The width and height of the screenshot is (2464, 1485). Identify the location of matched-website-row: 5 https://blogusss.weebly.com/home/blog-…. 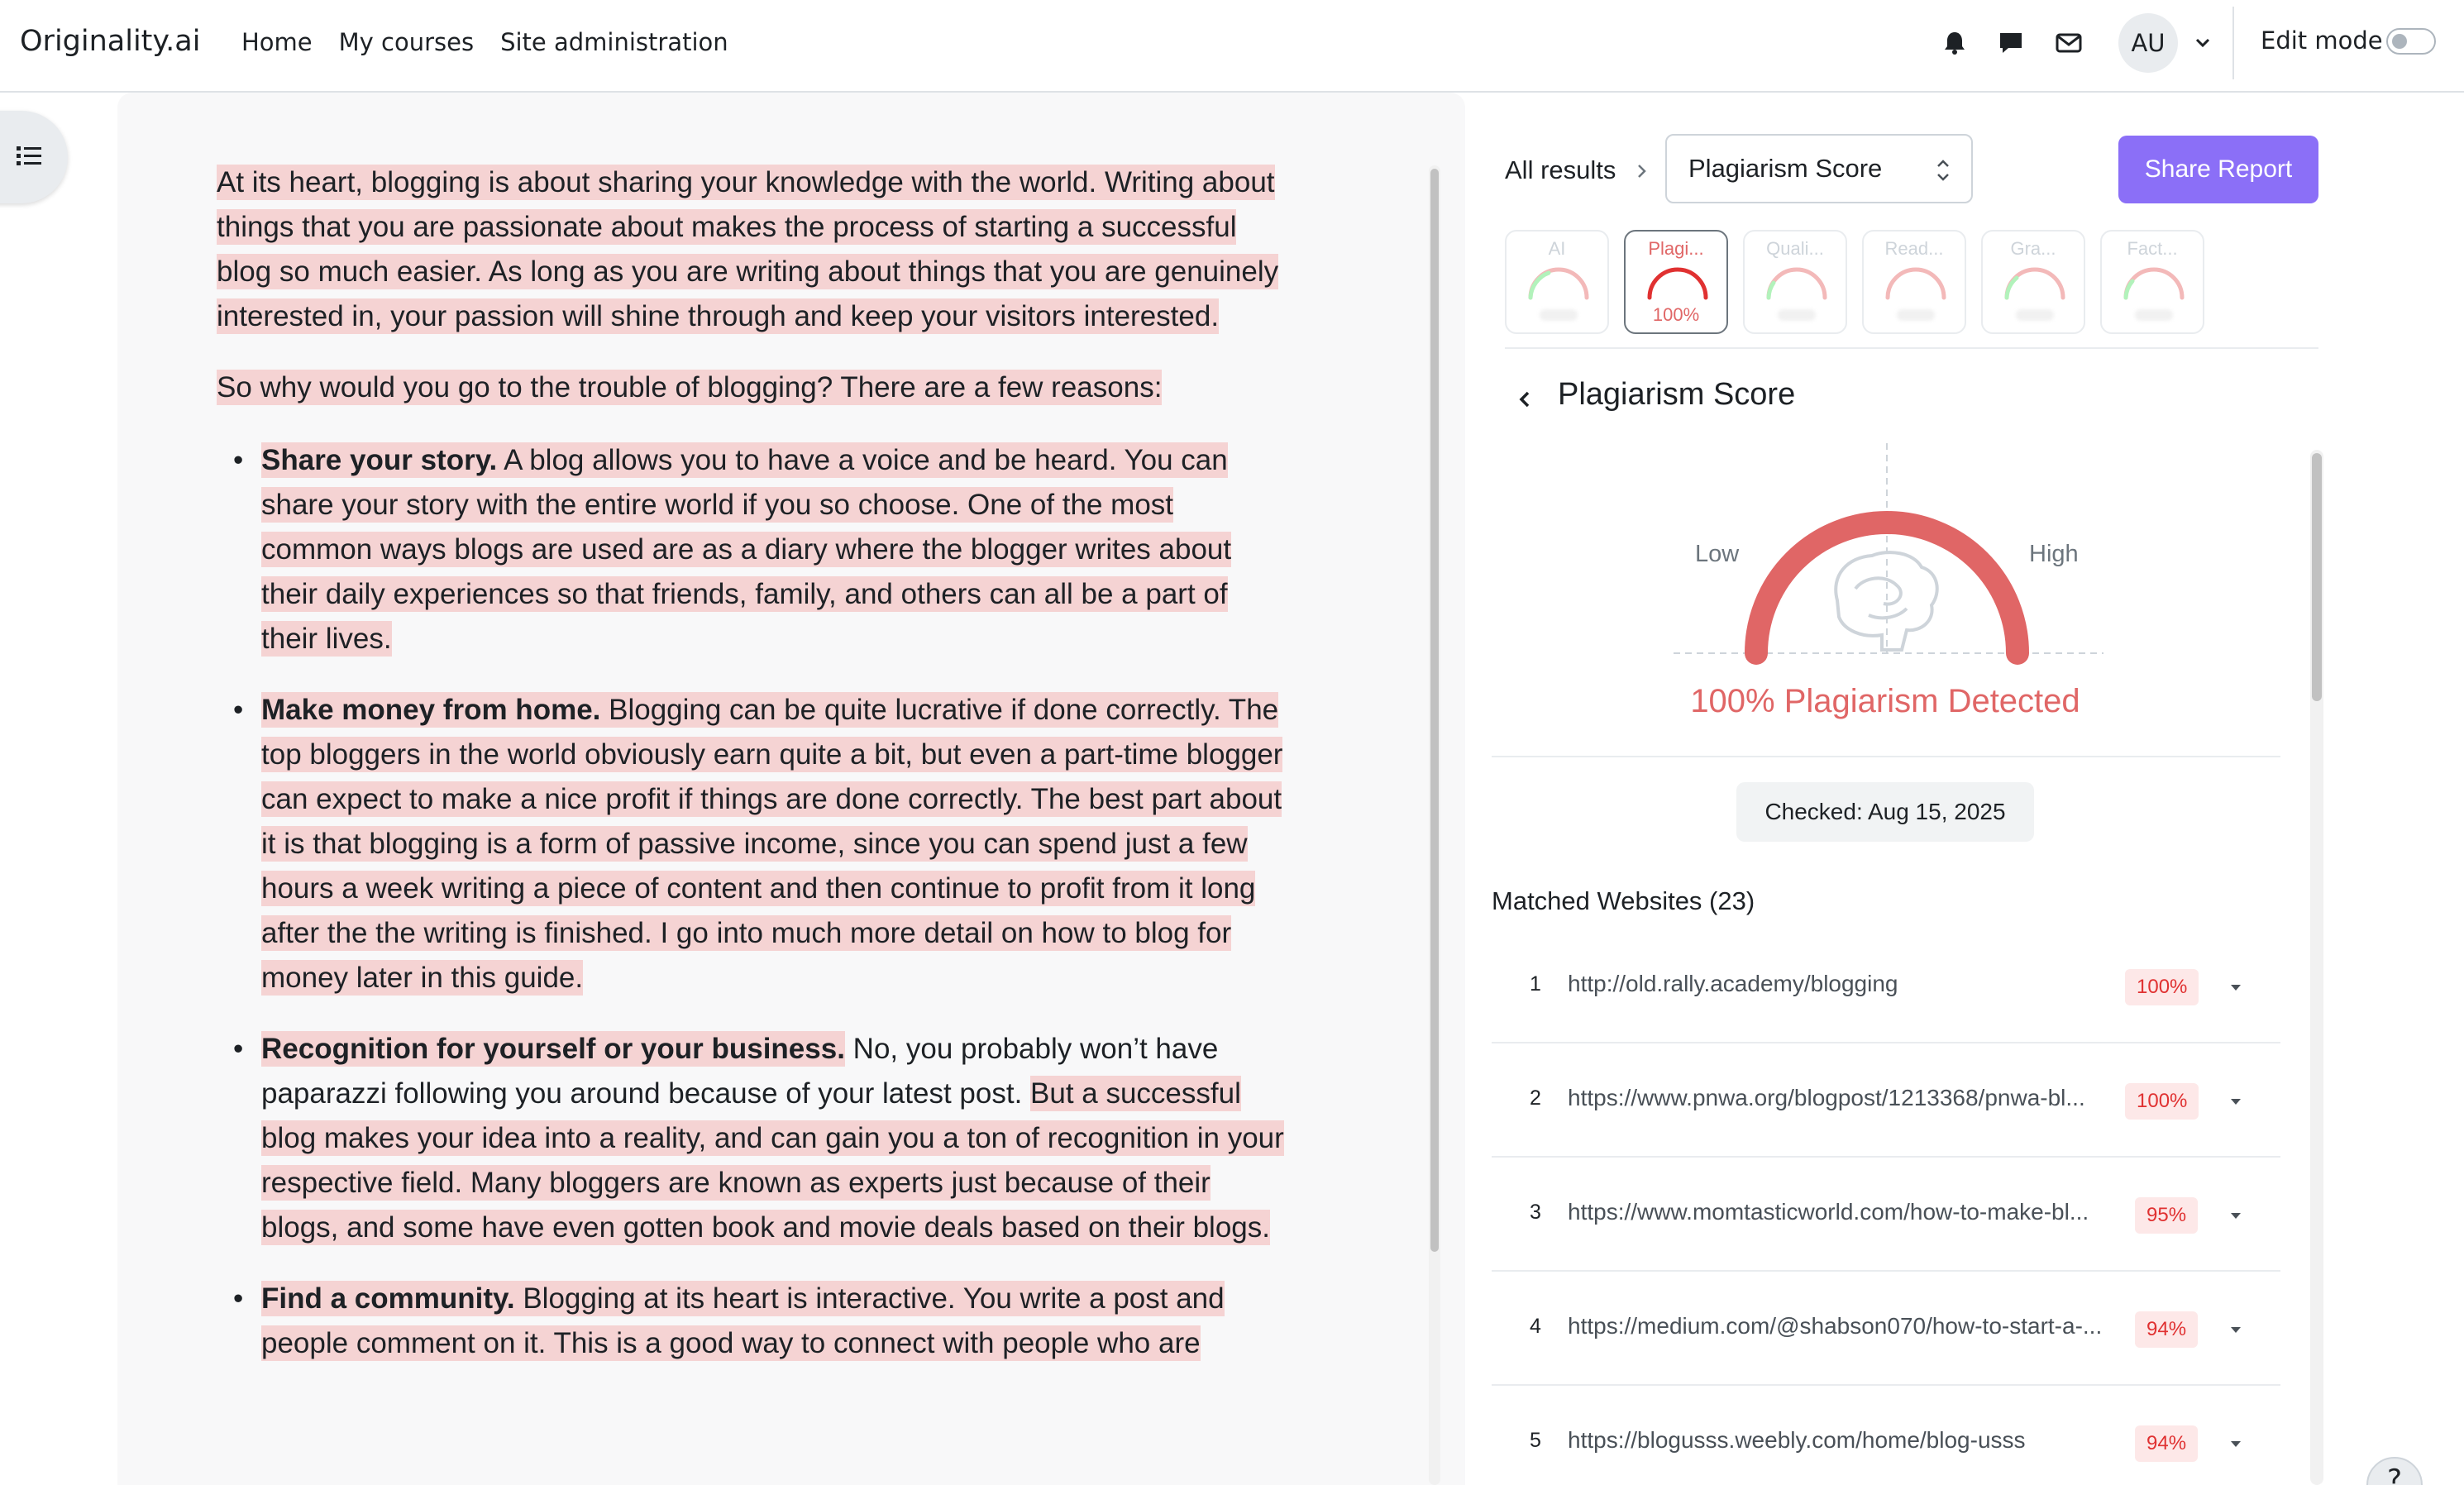
(1886, 1435).